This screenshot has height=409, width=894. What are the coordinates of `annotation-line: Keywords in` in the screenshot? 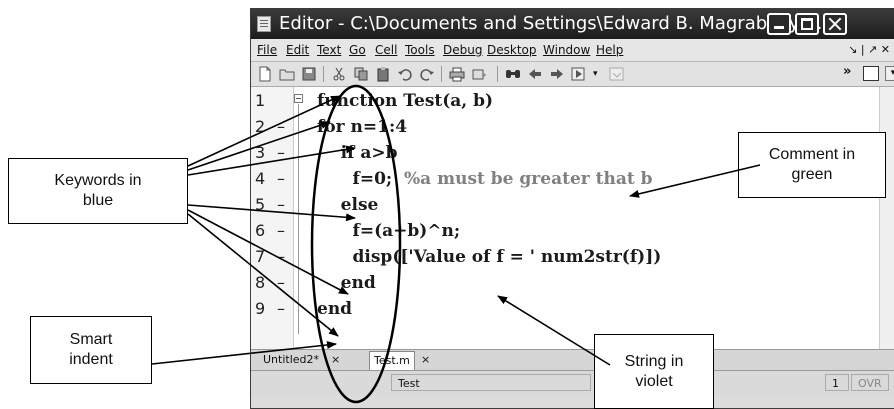 It's located at (98, 180).